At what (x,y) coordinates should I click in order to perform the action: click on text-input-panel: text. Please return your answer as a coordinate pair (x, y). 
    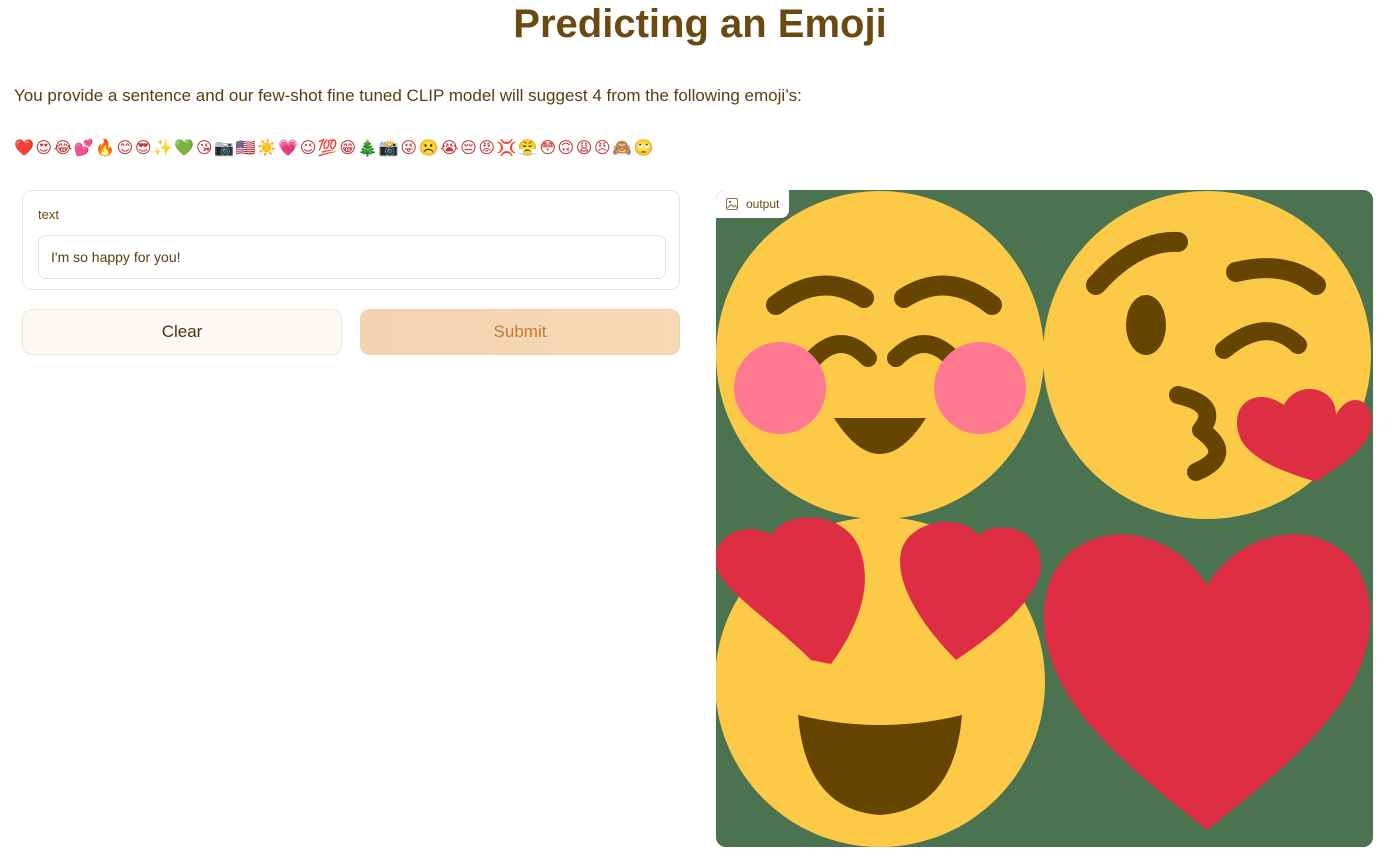
    Looking at the image, I should click on (351, 240).